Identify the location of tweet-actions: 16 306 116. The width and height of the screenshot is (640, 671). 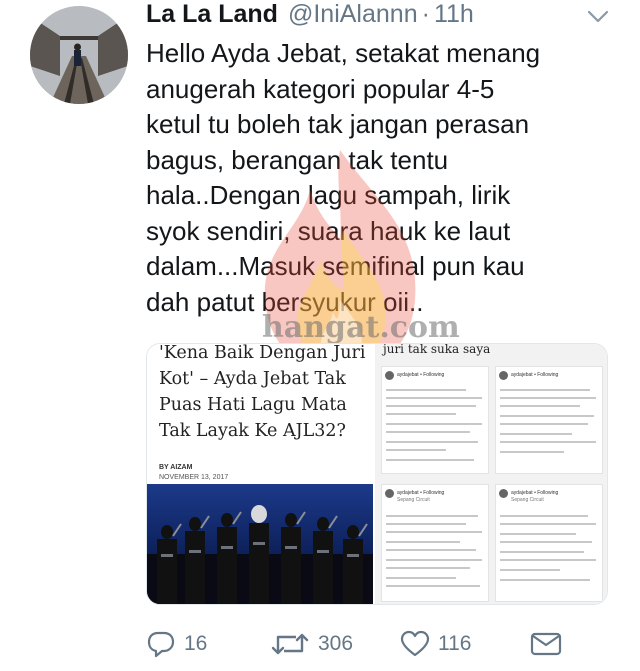
(381, 644).